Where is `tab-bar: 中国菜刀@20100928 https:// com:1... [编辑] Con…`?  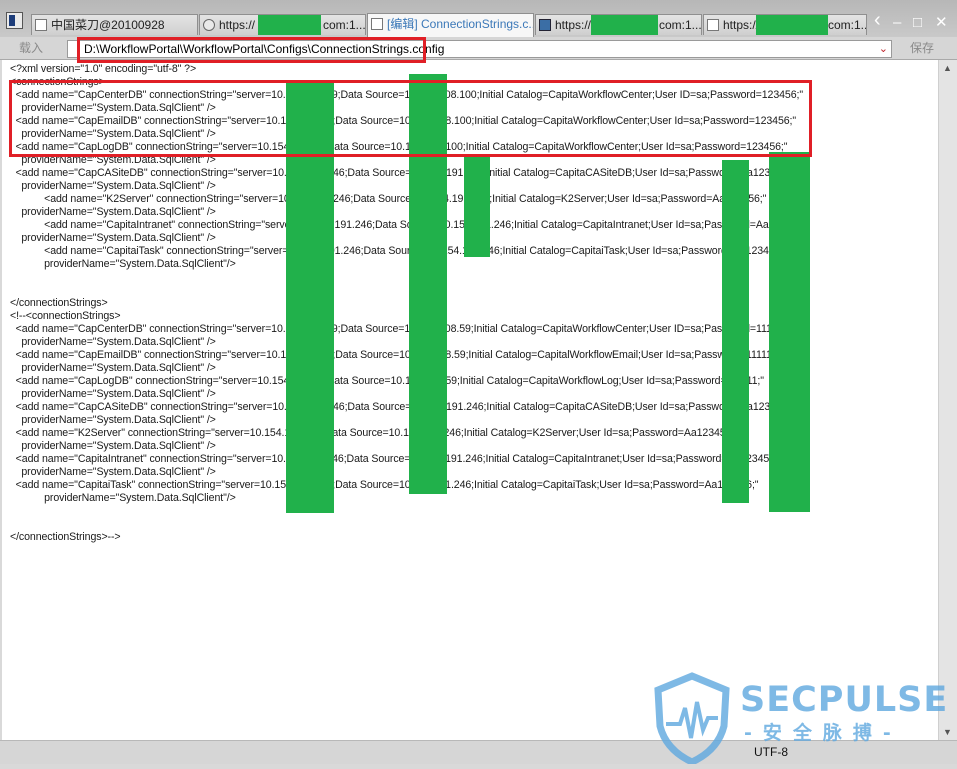 tab-bar: 中国菜刀@20100928 https:// com:1... [编辑] Con… is located at coordinates (478, 18).